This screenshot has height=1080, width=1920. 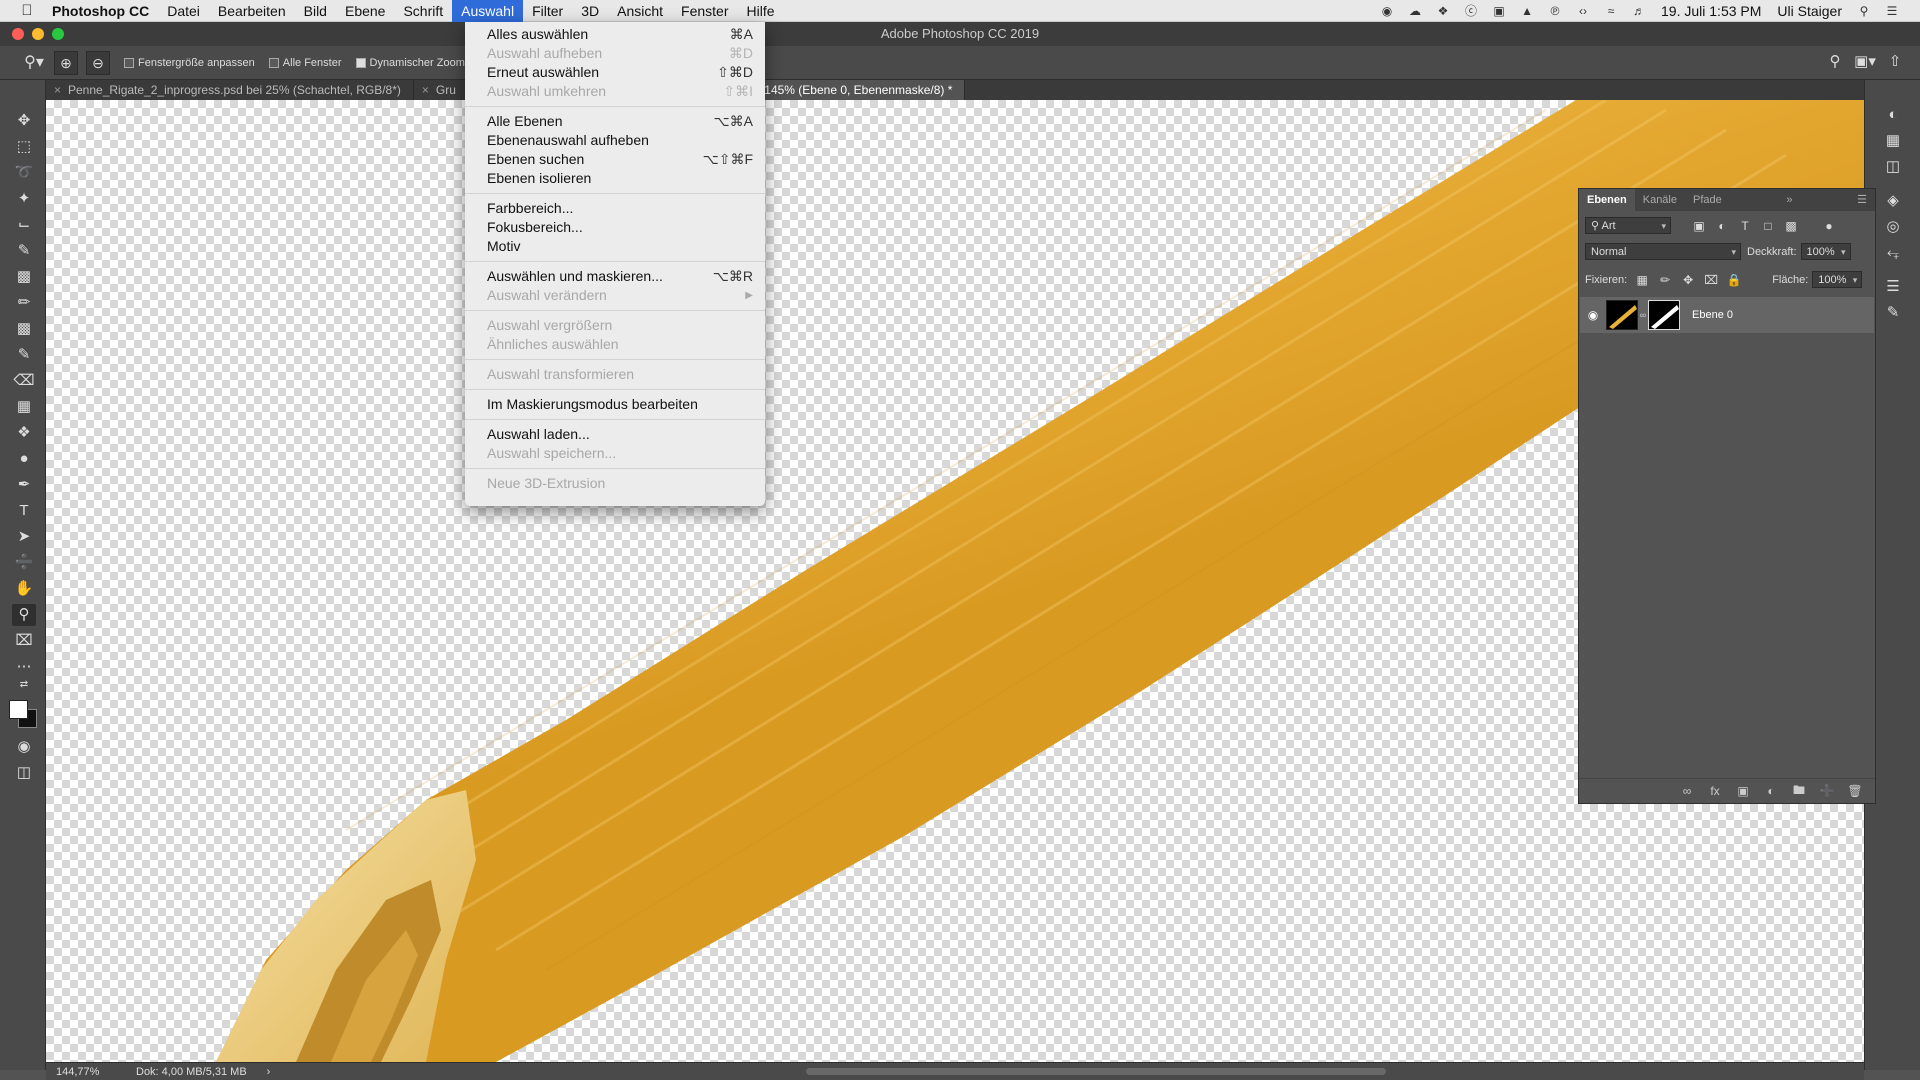 I want to click on layer-style-fx-icon: fx, so click(x=1715, y=791).